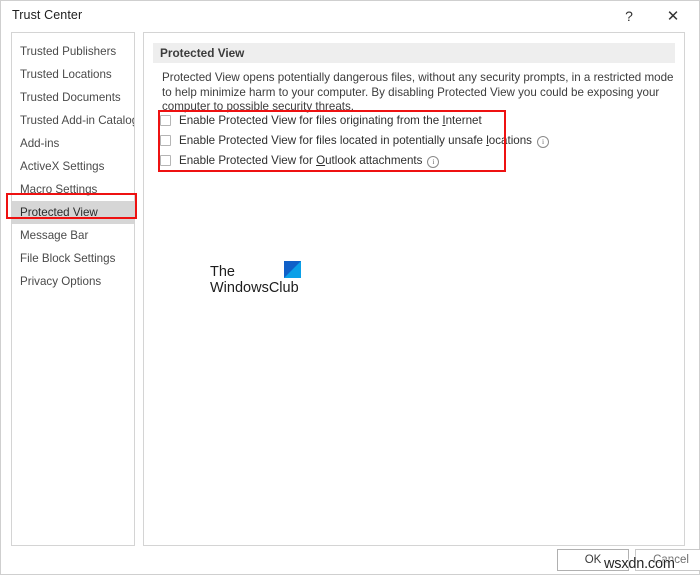  I want to click on logo-mark-triangle, so click(292, 269).